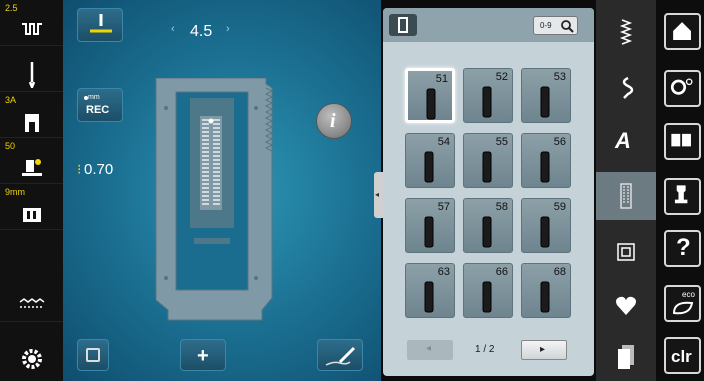  I want to click on stitch-category-menu: A, so click(626, 190).